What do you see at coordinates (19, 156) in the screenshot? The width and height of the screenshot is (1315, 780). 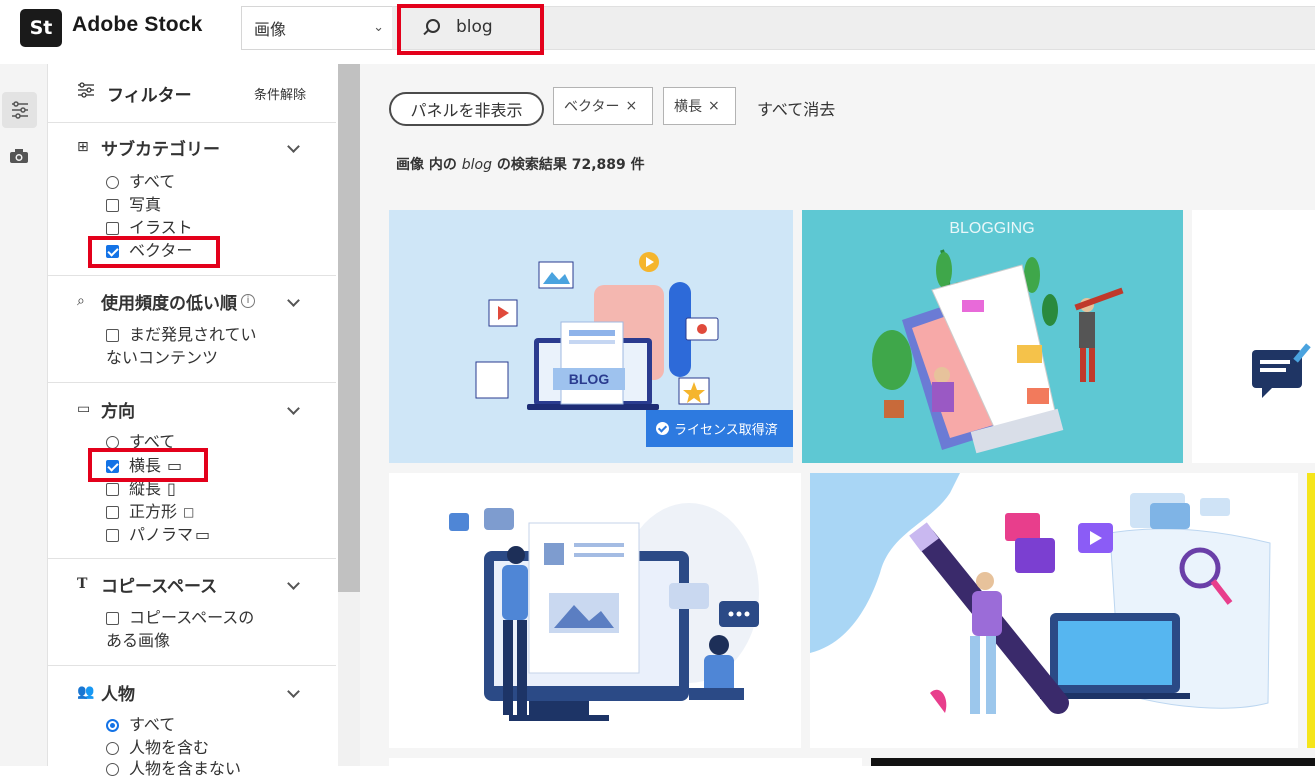 I see `camera-icon` at bounding box center [19, 156].